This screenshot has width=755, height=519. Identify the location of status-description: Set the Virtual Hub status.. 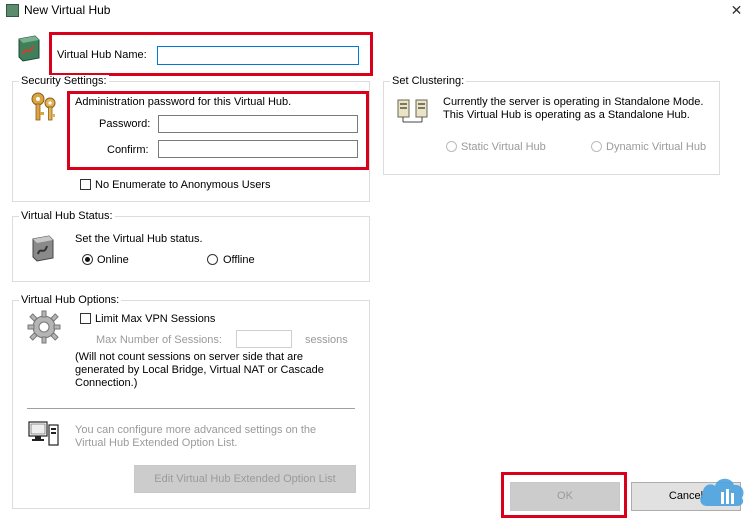
(139, 239).